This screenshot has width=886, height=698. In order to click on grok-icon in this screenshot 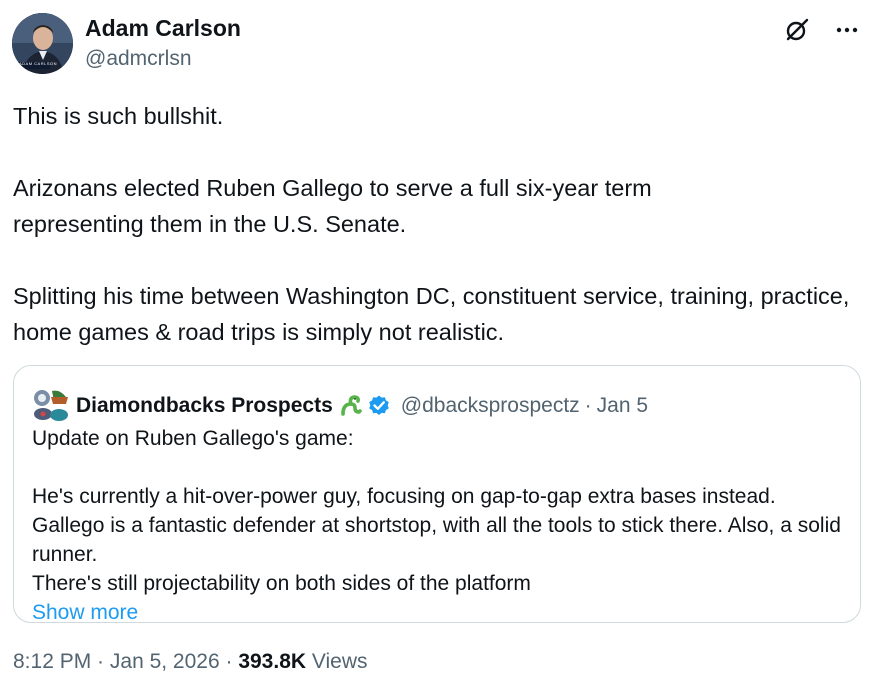, I will do `click(797, 30)`.